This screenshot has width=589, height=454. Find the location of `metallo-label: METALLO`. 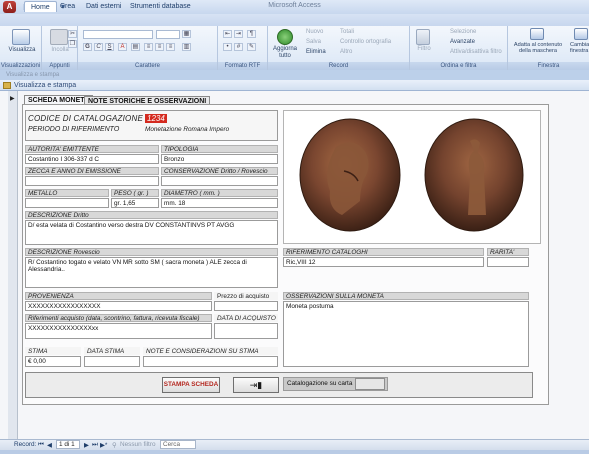

metallo-label: METALLO is located at coordinates (67, 193).